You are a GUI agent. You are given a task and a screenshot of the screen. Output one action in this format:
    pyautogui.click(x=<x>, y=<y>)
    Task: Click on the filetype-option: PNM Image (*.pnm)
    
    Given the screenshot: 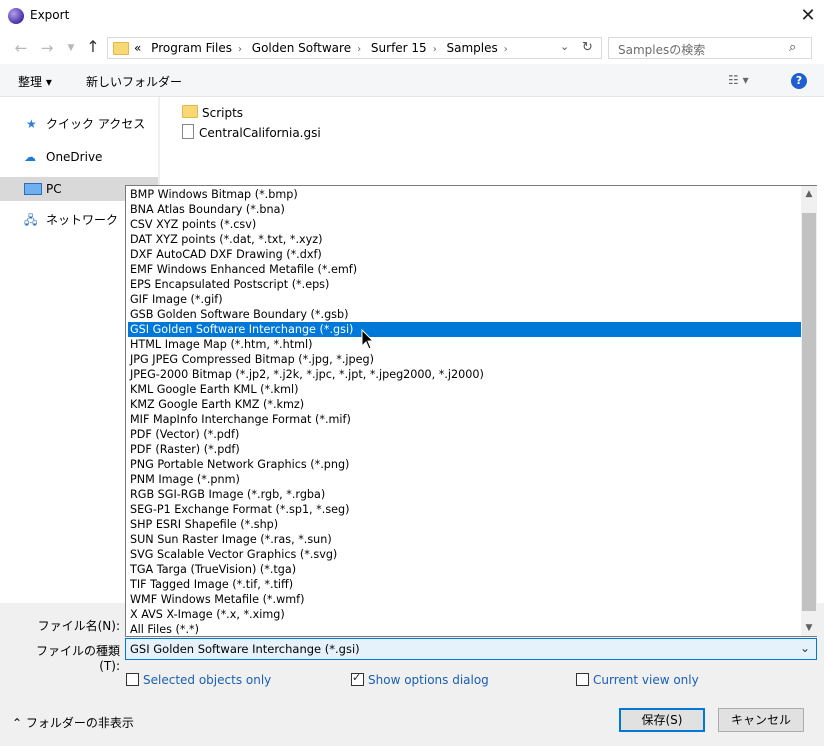 What is the action you would take?
    pyautogui.click(x=464, y=479)
    